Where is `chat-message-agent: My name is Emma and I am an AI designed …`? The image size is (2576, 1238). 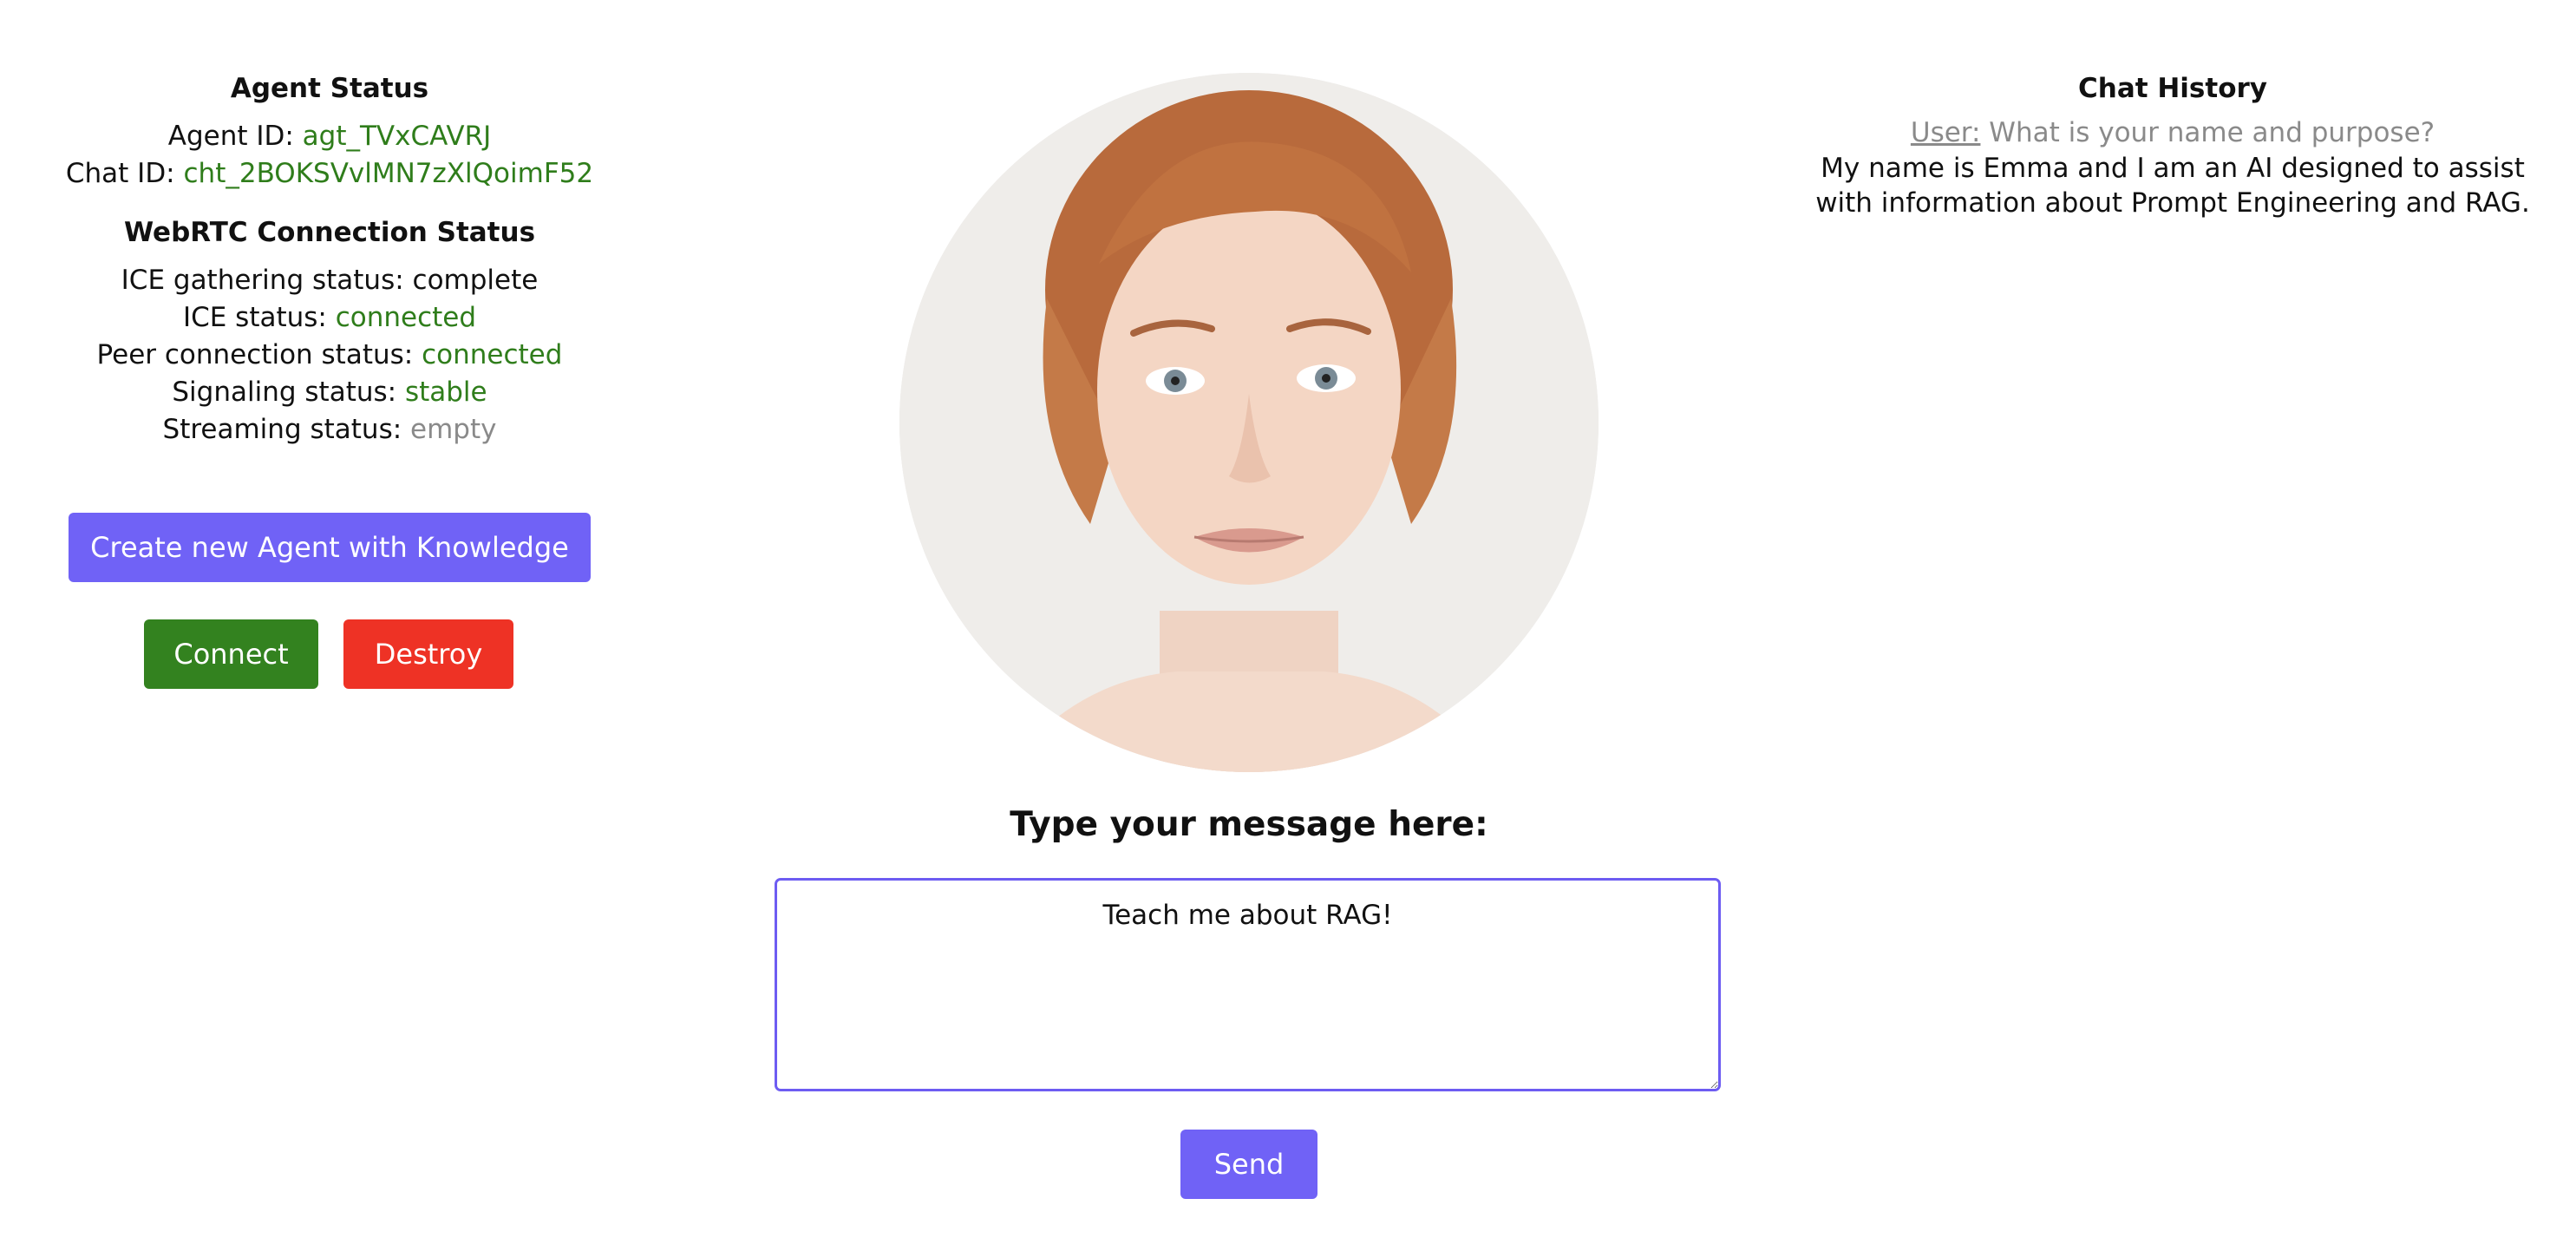 chat-message-agent: My name is Emma and I am an AI designed … is located at coordinates (2172, 186).